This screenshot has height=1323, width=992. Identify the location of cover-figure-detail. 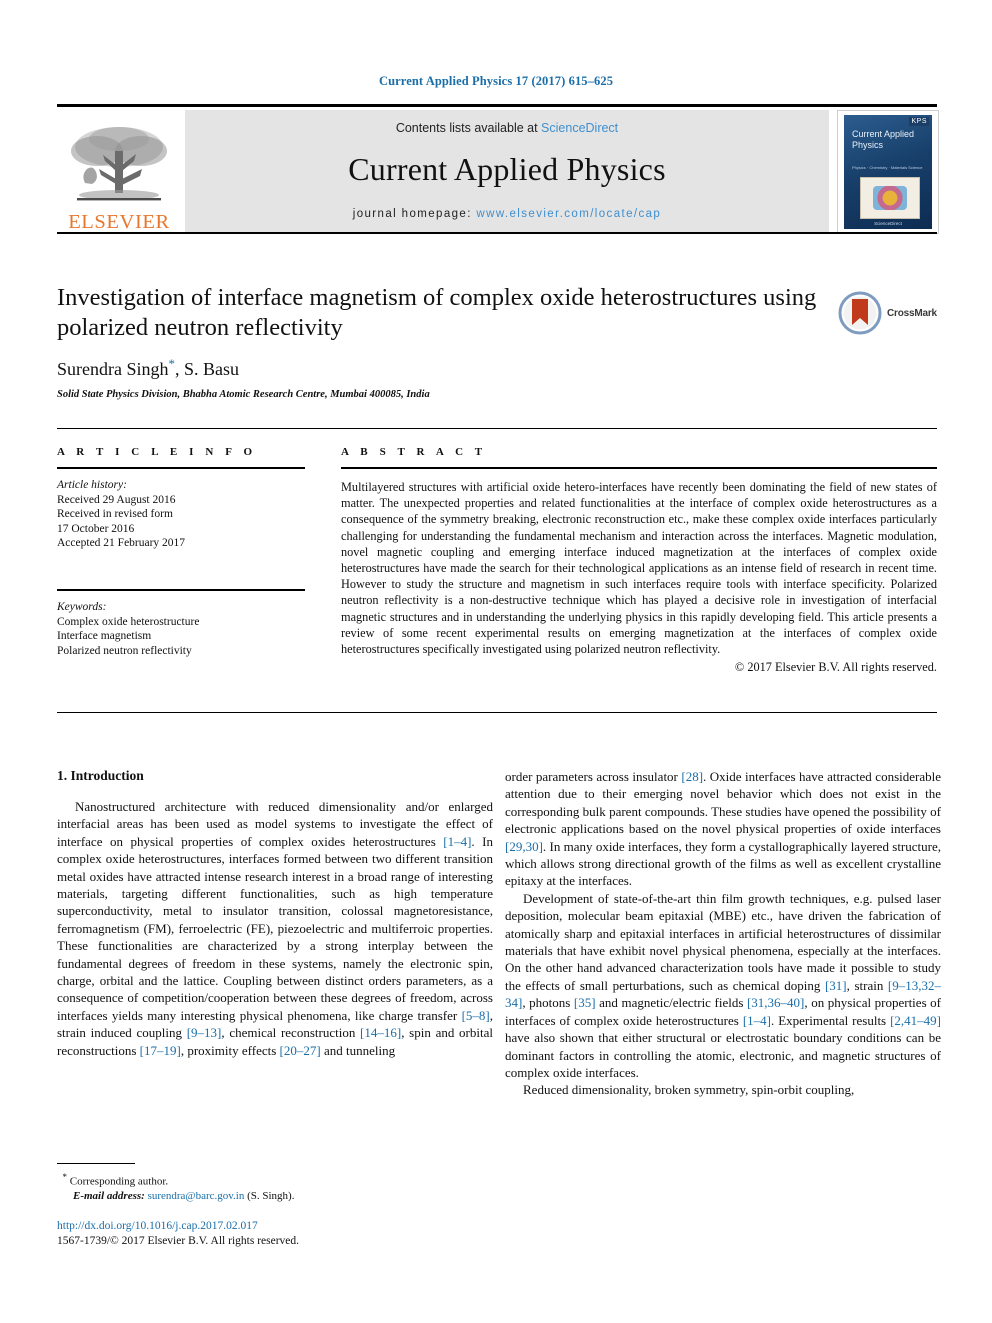
(890, 198).